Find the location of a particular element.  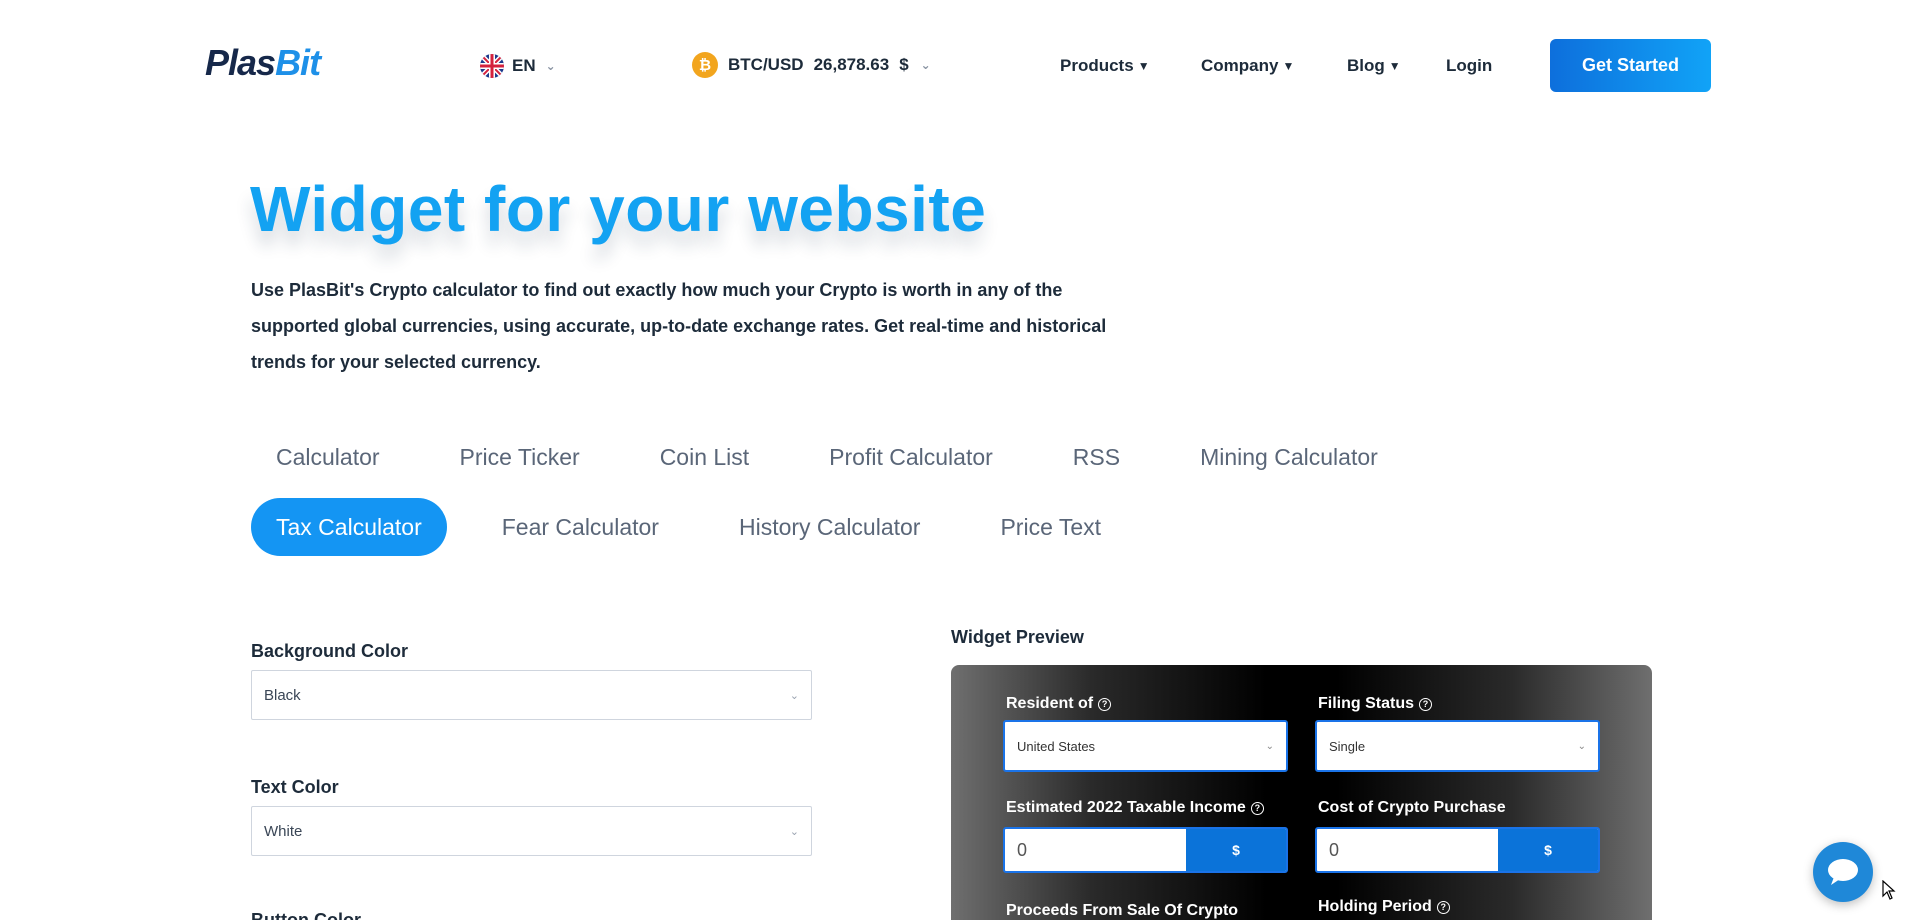

nav-login-label: Login is located at coordinates (1469, 65).